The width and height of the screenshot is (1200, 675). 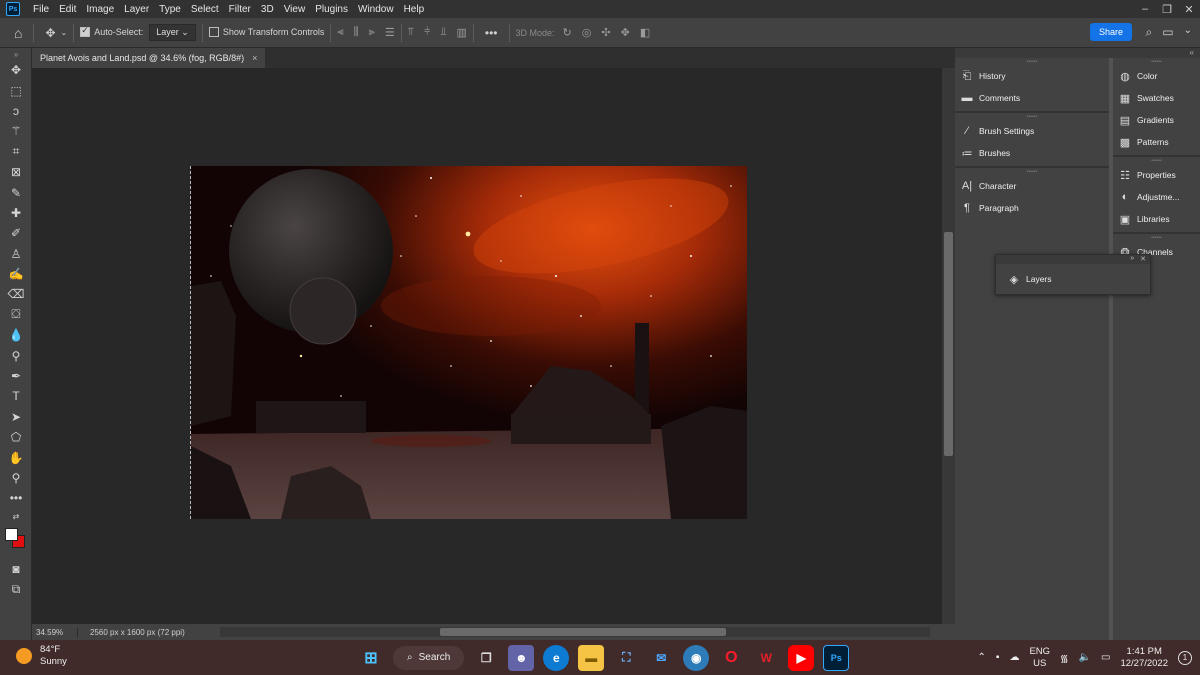 What do you see at coordinates (1167, 32) in the screenshot?
I see `workspace-icon: ▭` at bounding box center [1167, 32].